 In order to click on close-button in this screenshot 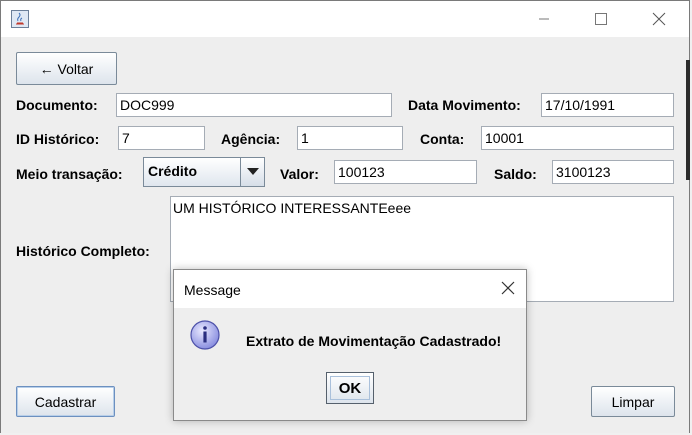, I will do `click(659, 19)`.